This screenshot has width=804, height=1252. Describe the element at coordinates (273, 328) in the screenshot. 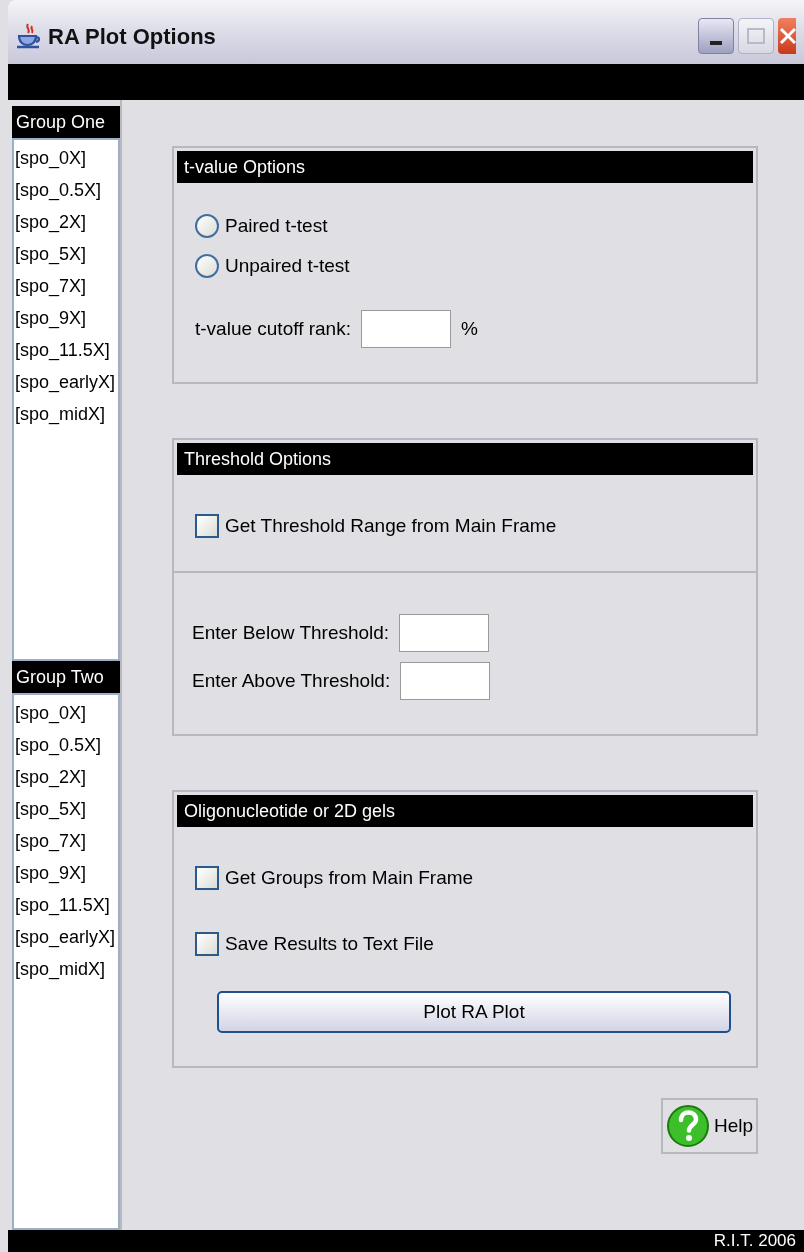

I see `field-label: t-value cutoff rank:` at that location.